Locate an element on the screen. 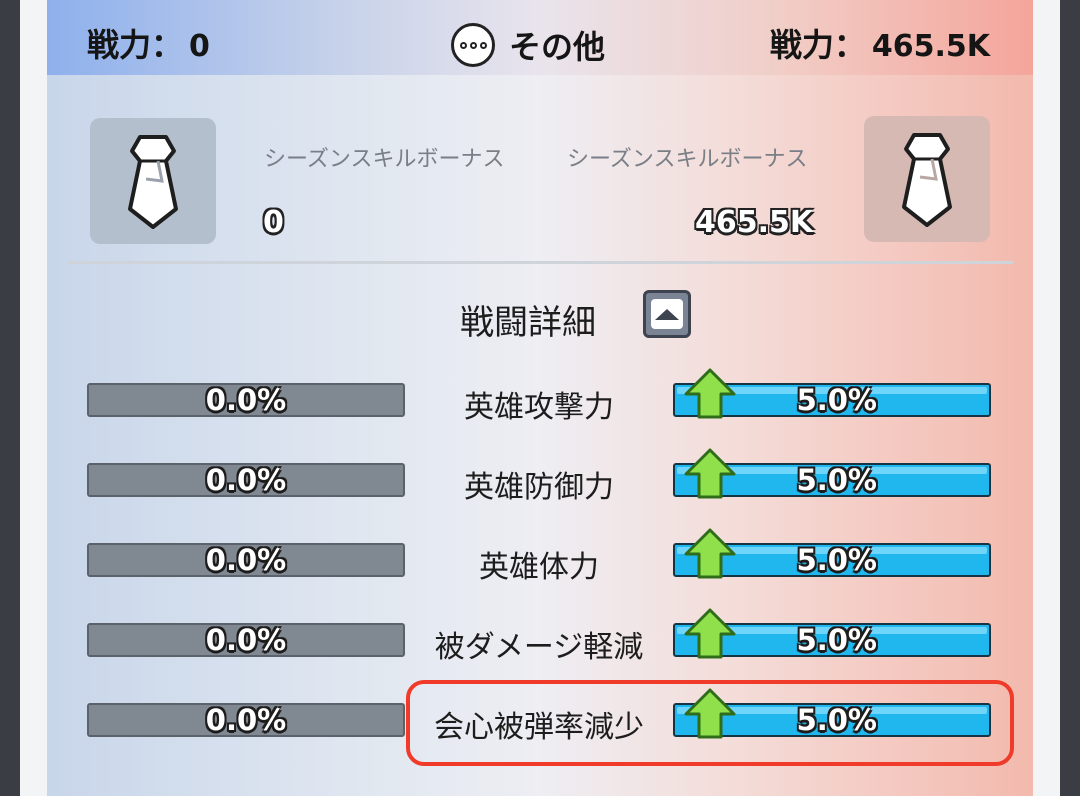 Image resolution: width=1080 pixels, height=796 pixels. right-skill-icon-box is located at coordinates (927, 179).